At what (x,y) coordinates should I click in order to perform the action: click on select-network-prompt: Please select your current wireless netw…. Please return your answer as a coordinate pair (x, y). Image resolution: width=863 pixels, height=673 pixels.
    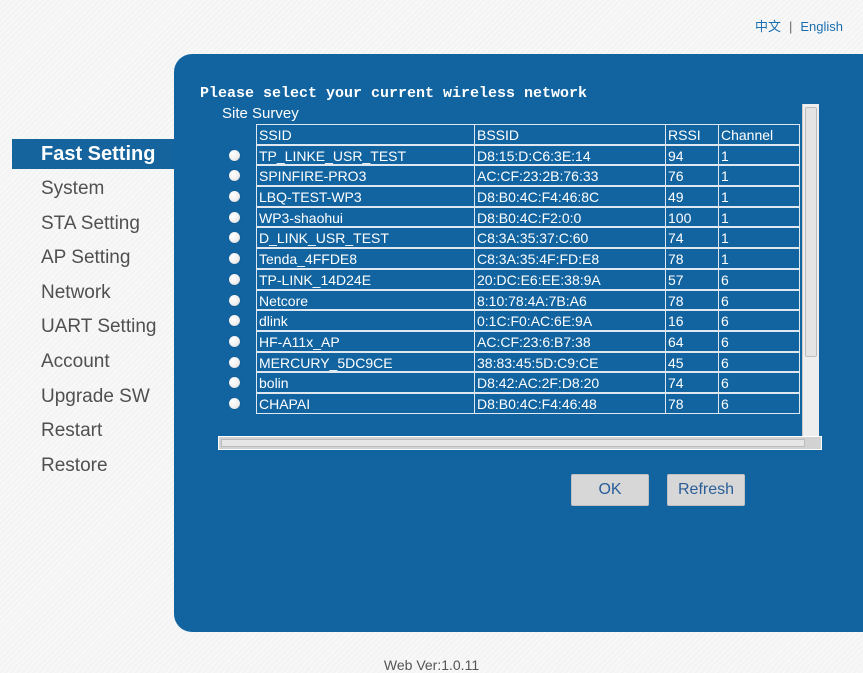
    Looking at the image, I should click on (394, 93).